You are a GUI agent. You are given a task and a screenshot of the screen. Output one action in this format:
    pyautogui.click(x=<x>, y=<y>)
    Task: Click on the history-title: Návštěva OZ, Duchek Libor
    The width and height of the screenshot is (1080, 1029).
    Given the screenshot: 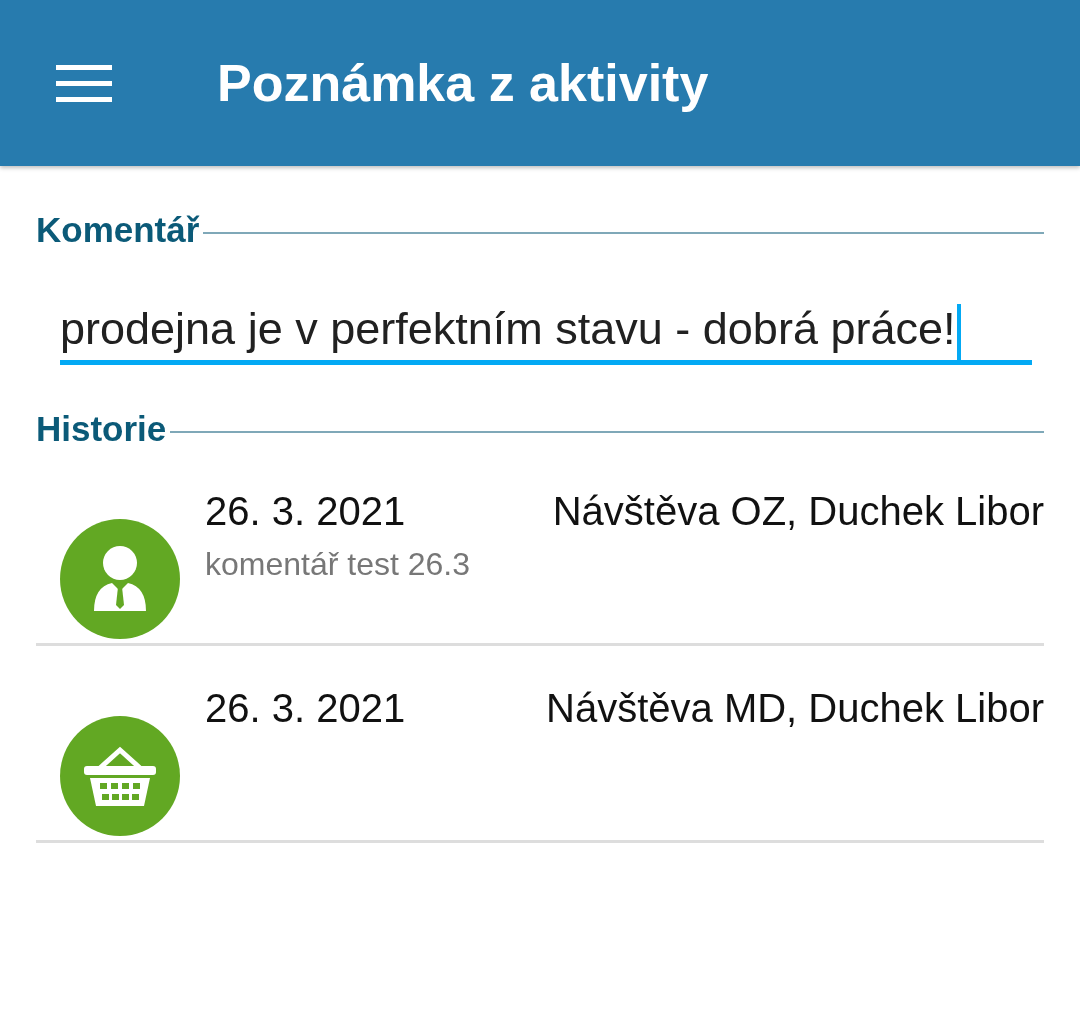 What is the action you would take?
    pyautogui.click(x=798, y=512)
    